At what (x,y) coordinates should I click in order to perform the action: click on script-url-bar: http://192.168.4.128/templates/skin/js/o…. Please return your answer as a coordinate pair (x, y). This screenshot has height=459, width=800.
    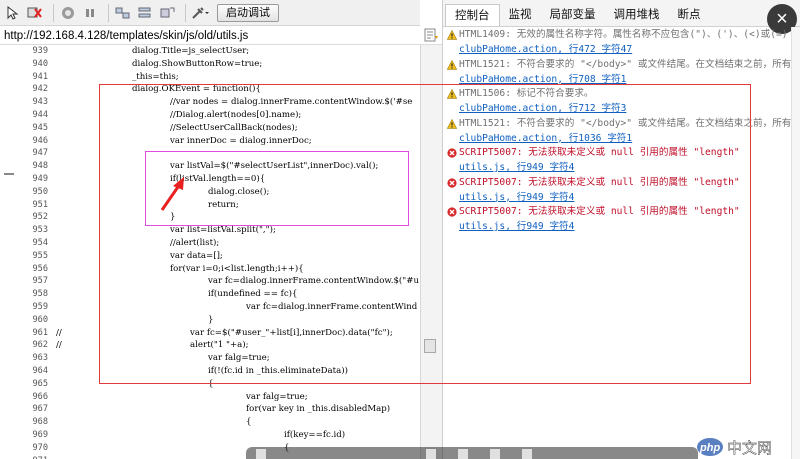
    Looking at the image, I should click on (221, 36).